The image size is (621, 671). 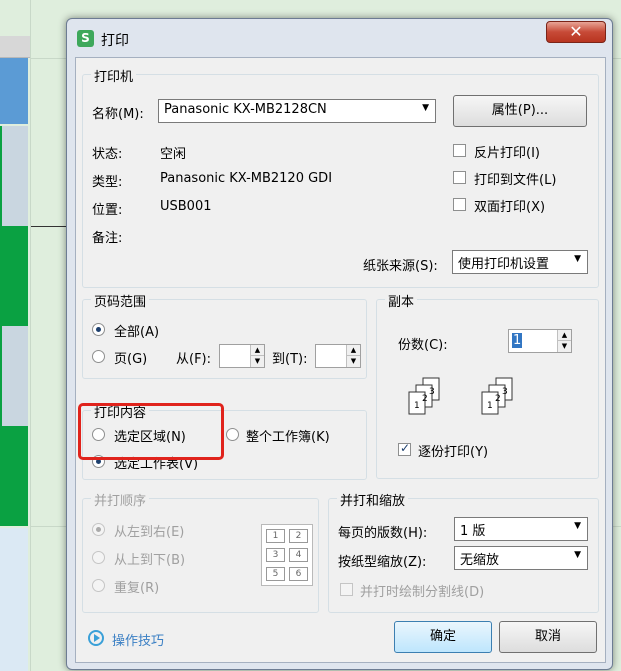 I want to click on cancel-button-label: 取消, so click(x=547, y=636).